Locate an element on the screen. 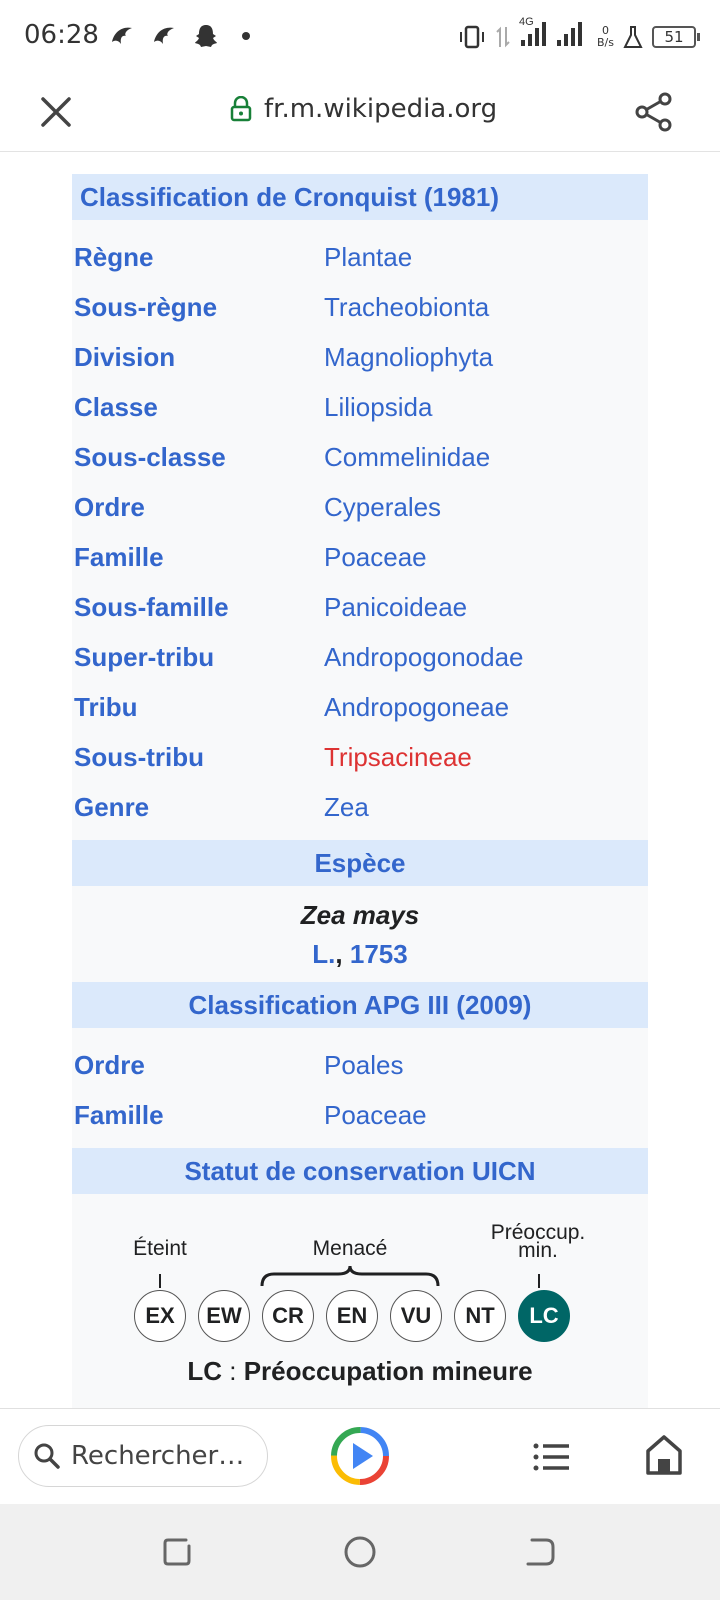  species-name: Zea mays is located at coordinates (360, 915).